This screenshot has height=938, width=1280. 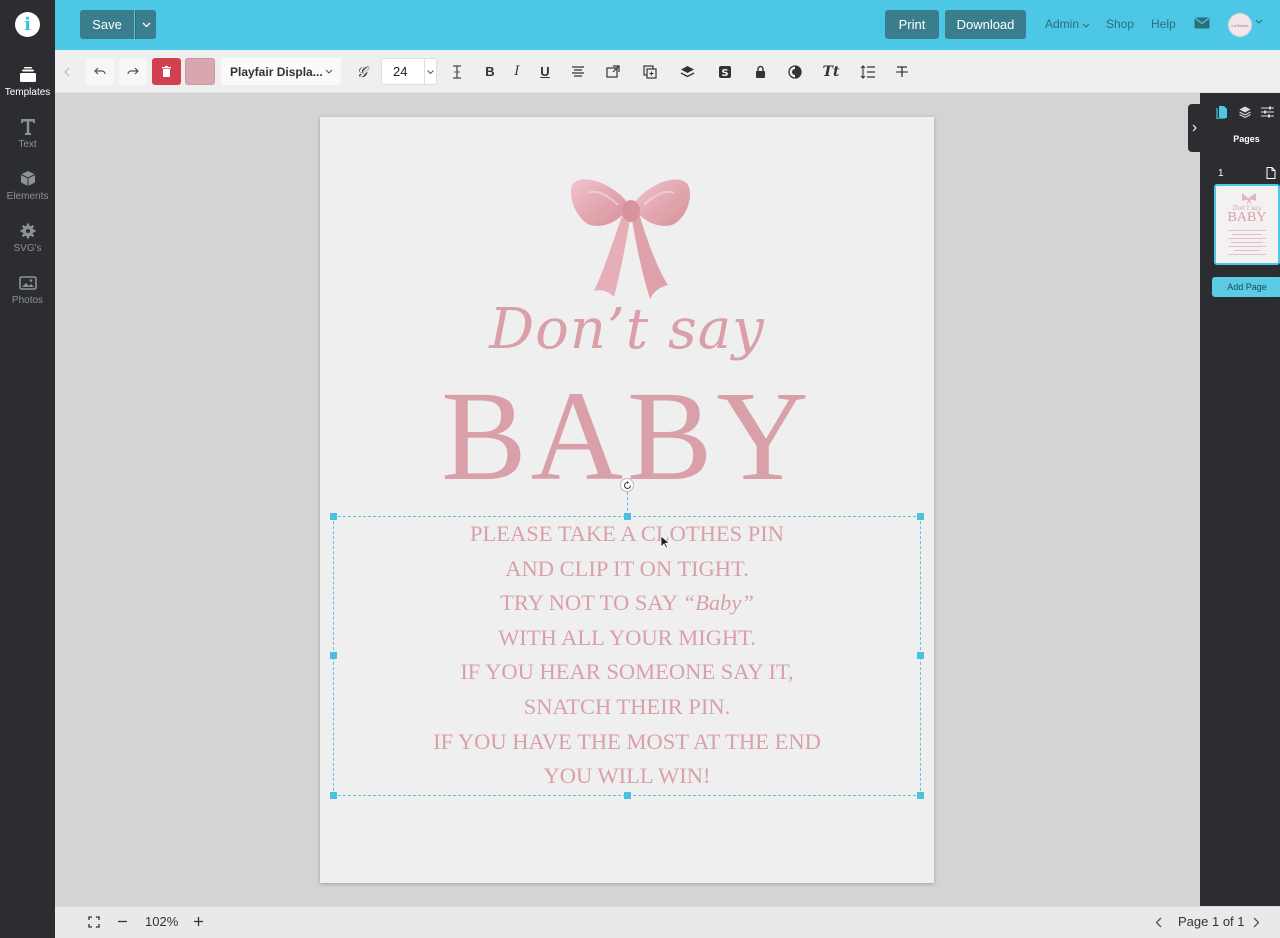 What do you see at coordinates (831, 71) in the screenshot?
I see `text-transform-button: Tt` at bounding box center [831, 71].